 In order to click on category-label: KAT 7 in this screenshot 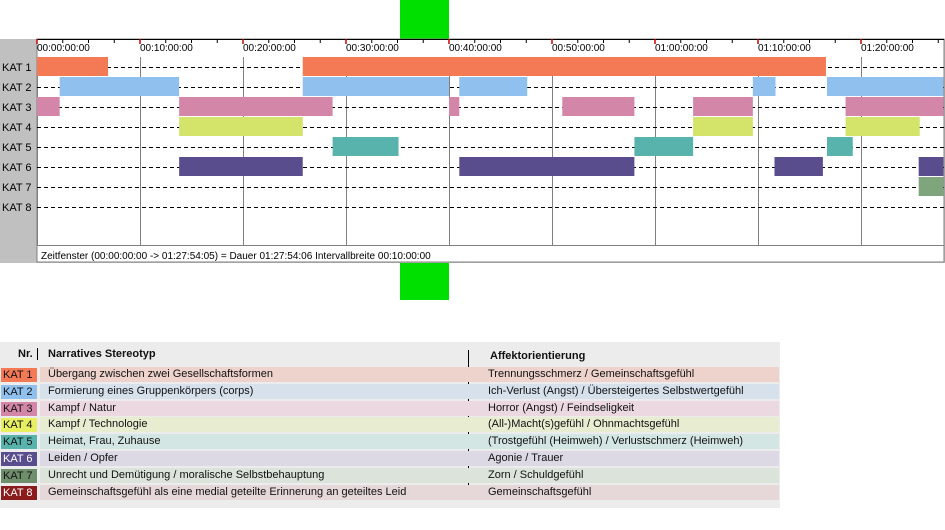, I will do `click(17, 188)`.